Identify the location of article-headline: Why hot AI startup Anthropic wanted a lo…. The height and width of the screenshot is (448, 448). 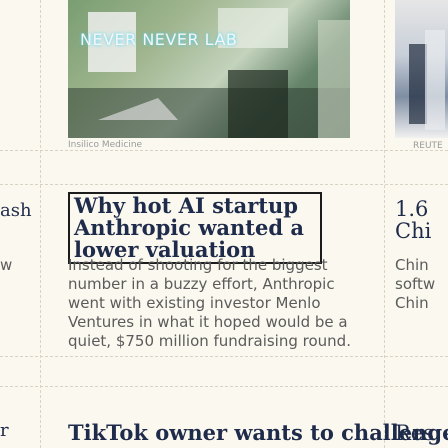
(195, 228).